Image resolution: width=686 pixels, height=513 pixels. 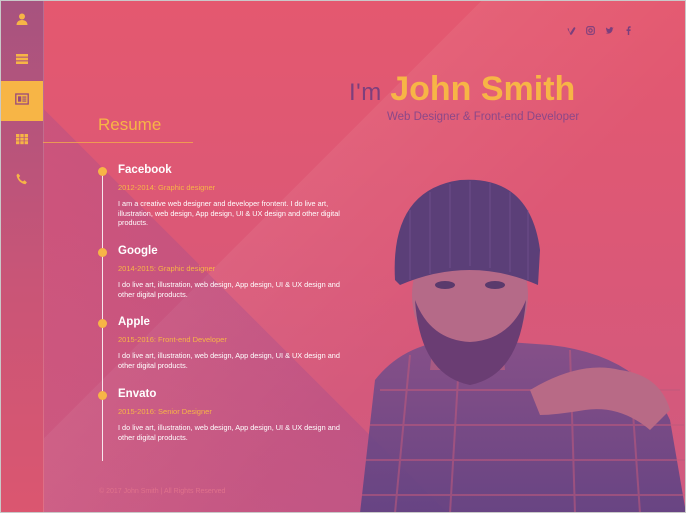 I want to click on resume-card-icon, so click(x=21, y=101).